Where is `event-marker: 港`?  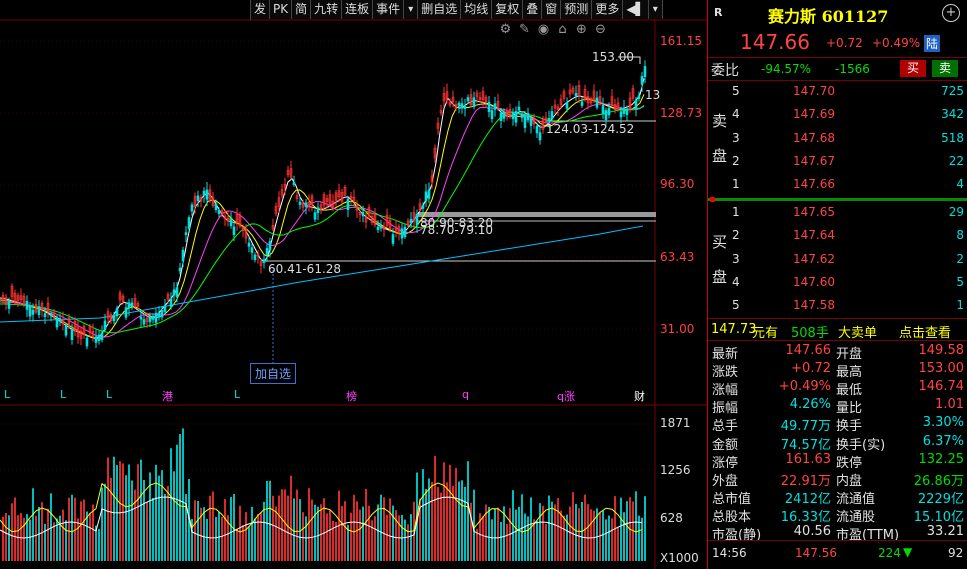
event-marker: 港 is located at coordinates (167, 396).